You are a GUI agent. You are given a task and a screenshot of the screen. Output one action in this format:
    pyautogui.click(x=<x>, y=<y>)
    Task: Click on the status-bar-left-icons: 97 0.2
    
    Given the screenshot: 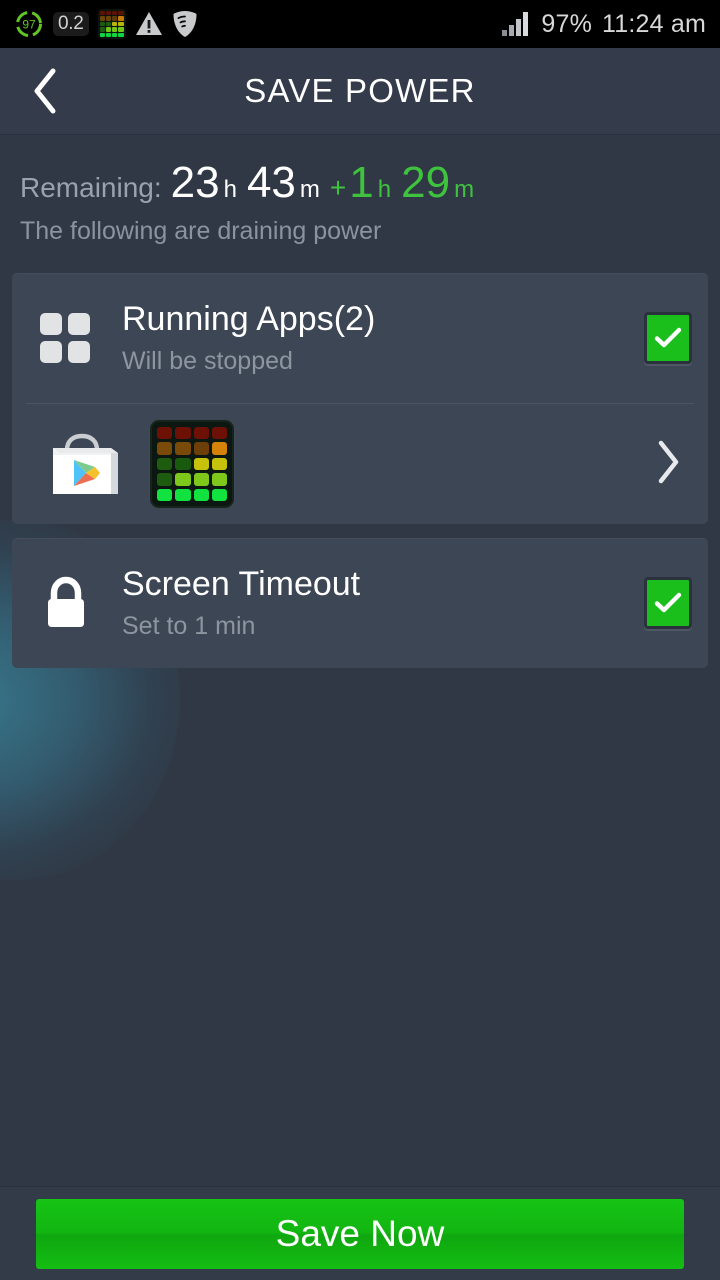 What is the action you would take?
    pyautogui.click(x=106, y=24)
    